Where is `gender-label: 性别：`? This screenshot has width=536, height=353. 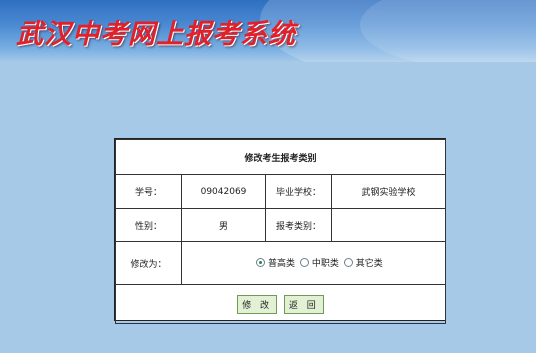
gender-label: 性别： is located at coordinates (148, 225).